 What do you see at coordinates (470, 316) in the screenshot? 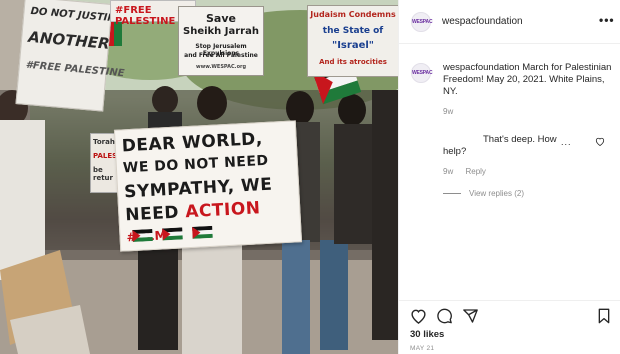
I see `share-icon` at bounding box center [470, 316].